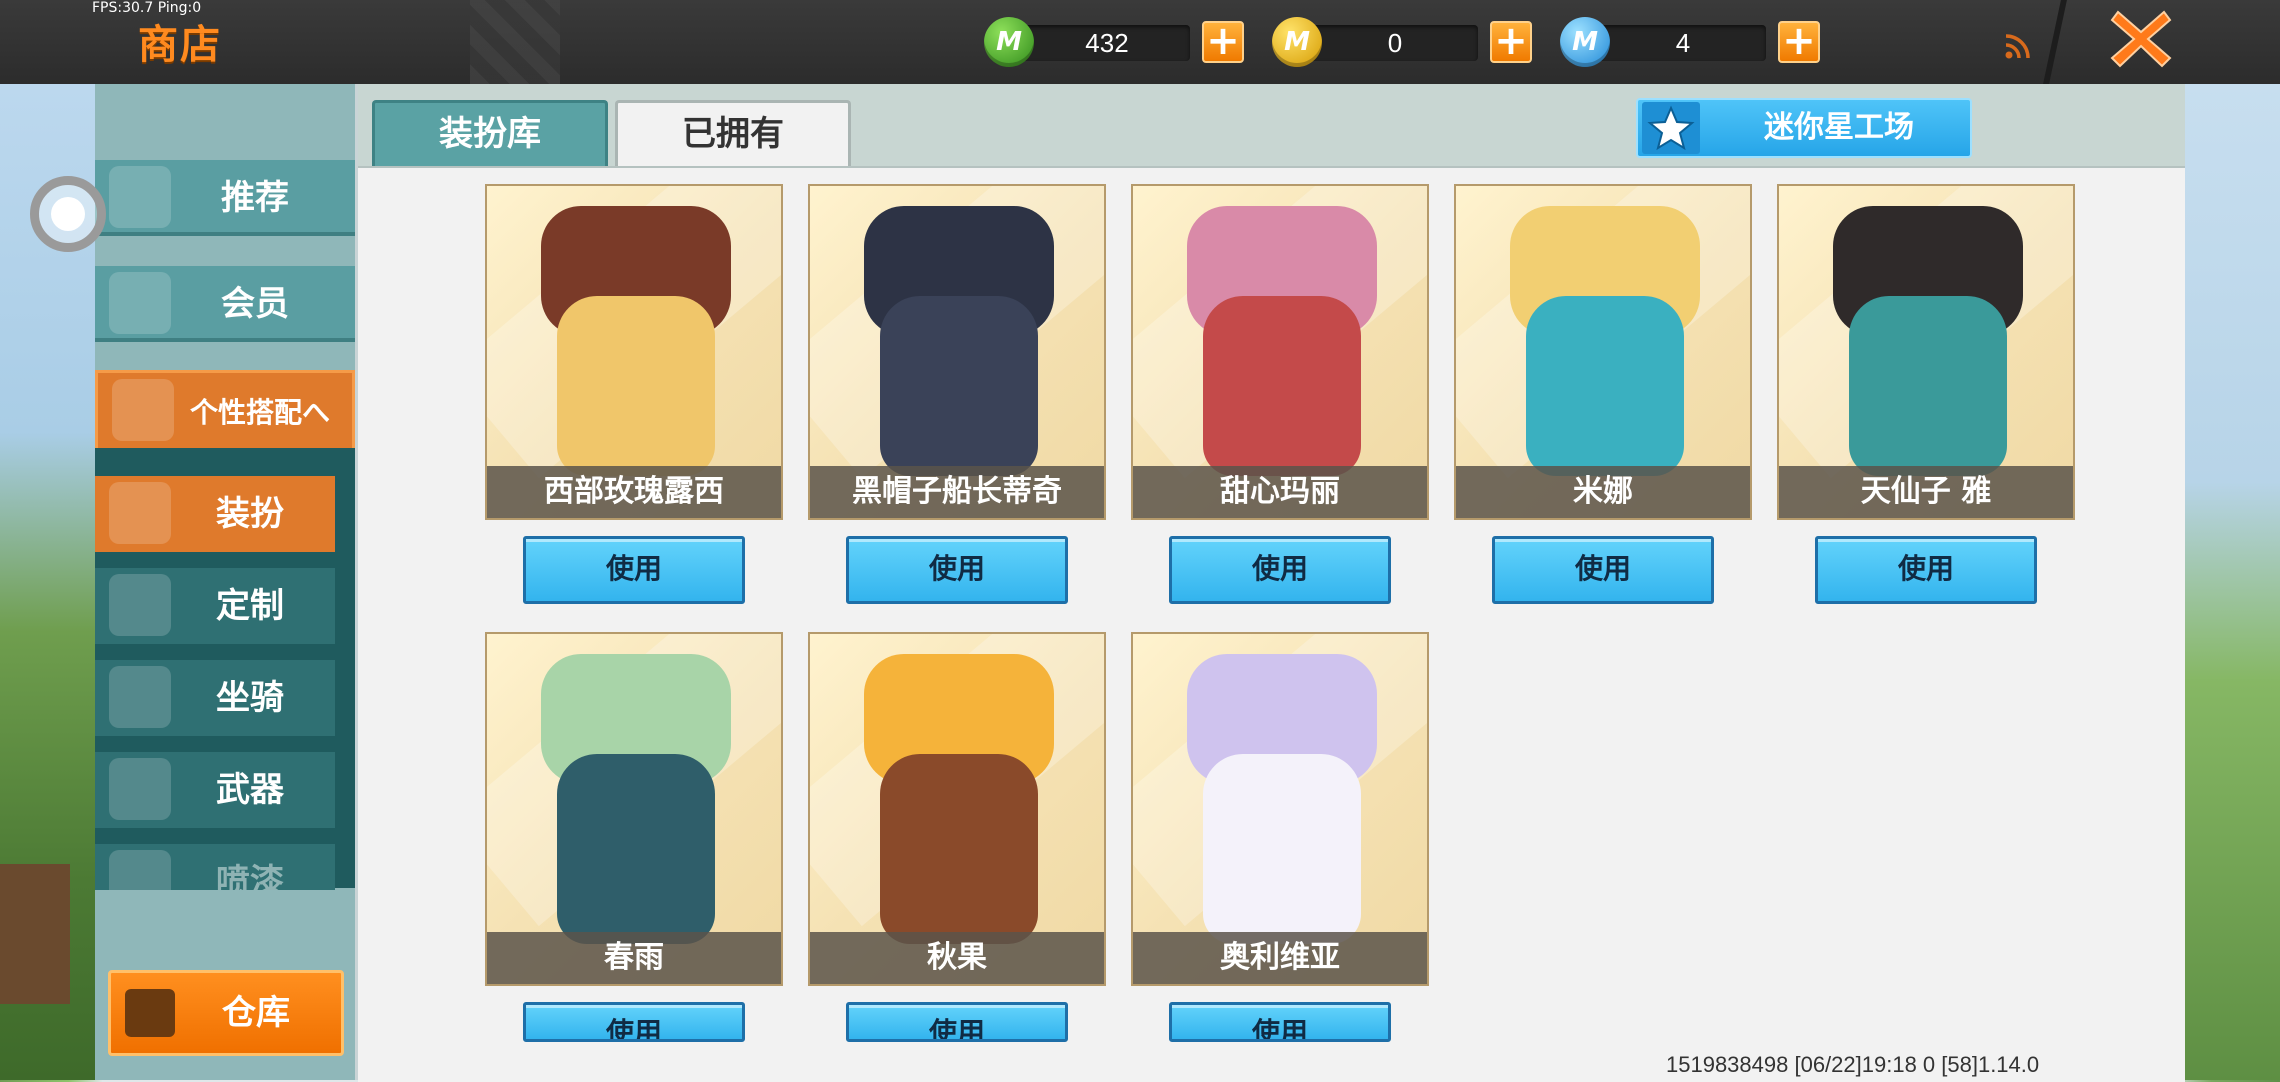  I want to click on sidebar-item-weapon: 武器, so click(215, 790).